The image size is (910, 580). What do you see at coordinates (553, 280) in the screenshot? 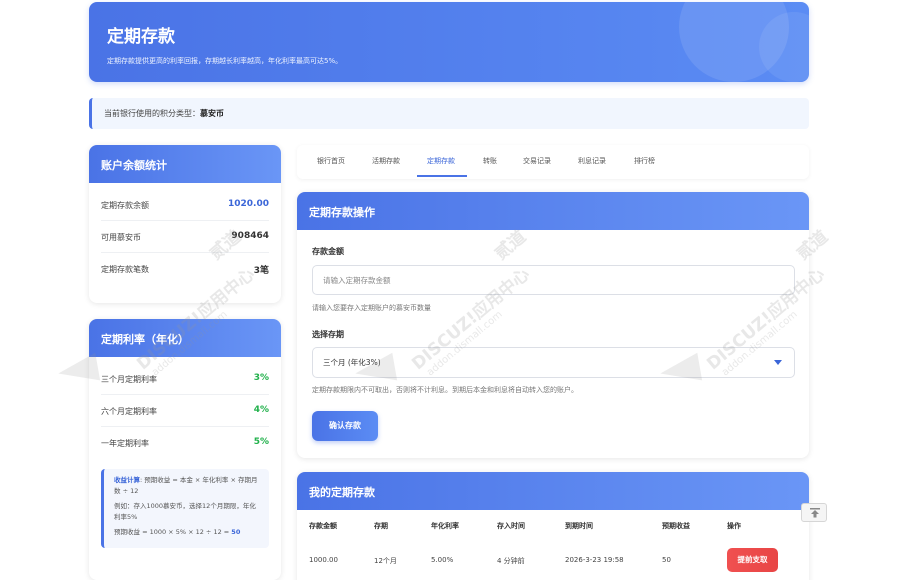
I see `amount-input: 请输入定期存款金额` at bounding box center [553, 280].